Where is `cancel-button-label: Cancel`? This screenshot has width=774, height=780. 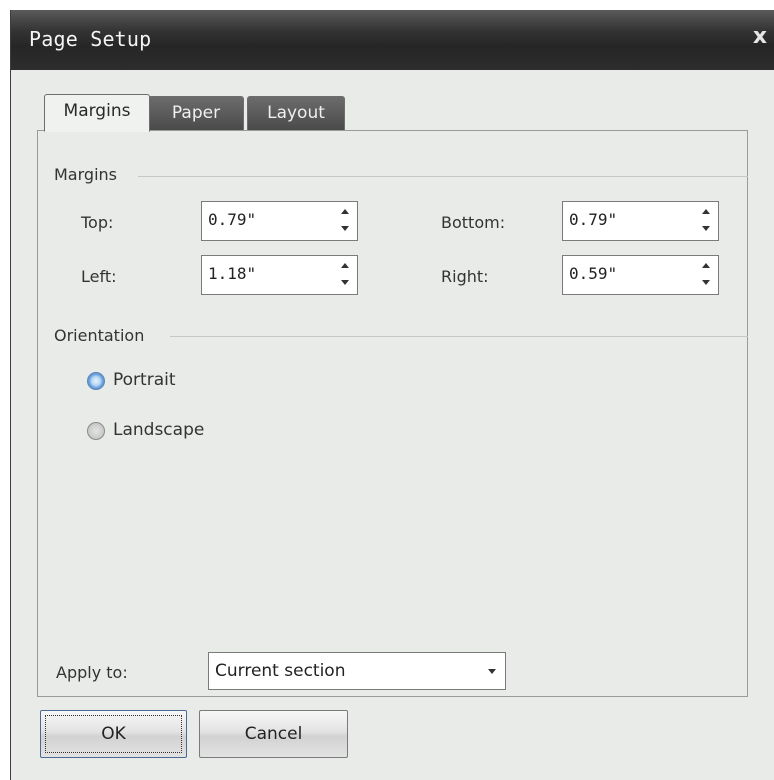 cancel-button-label: Cancel is located at coordinates (274, 734).